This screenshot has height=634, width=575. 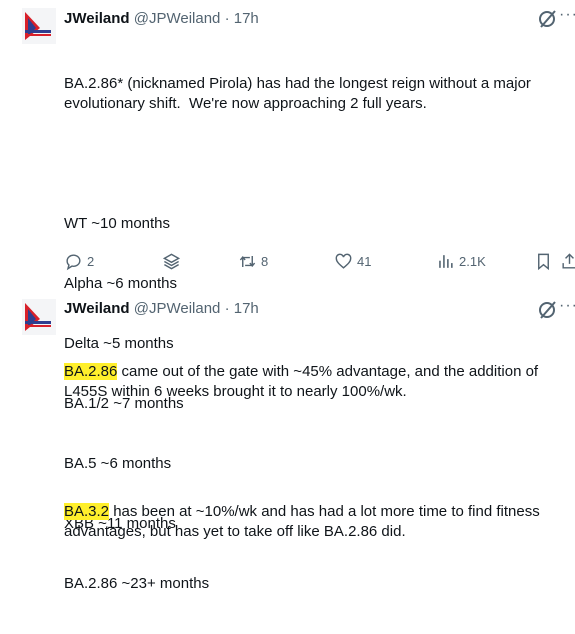 I want to click on bookmark-icon, so click(x=543, y=261).